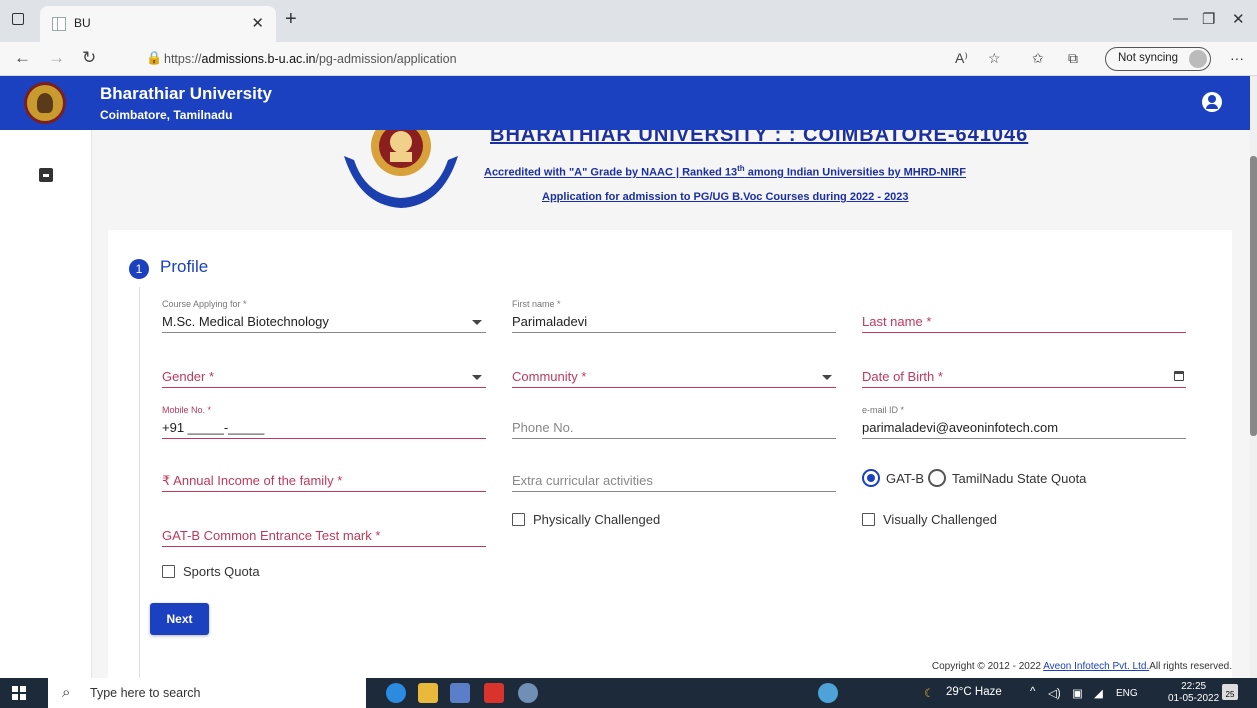 The image size is (1257, 708). What do you see at coordinates (59, 24) in the screenshot?
I see `page-favicon-icon` at bounding box center [59, 24].